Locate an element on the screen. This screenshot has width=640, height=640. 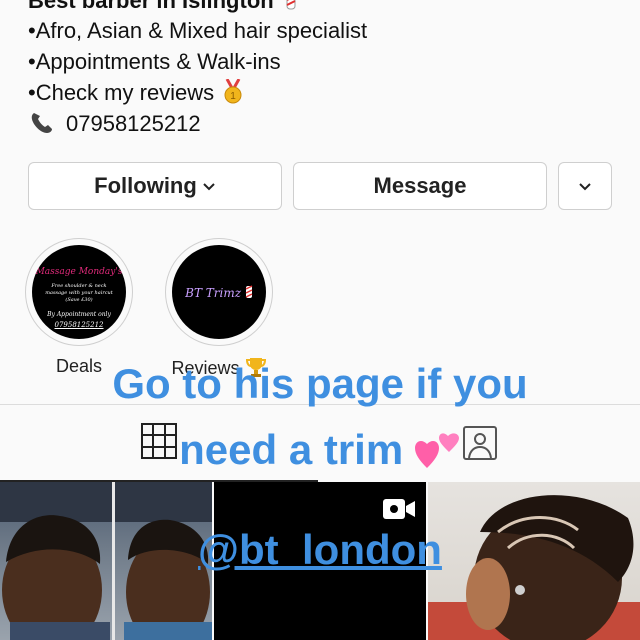
bio-appointments-line: •Appointments & Walk-ins is located at coordinates (154, 61).